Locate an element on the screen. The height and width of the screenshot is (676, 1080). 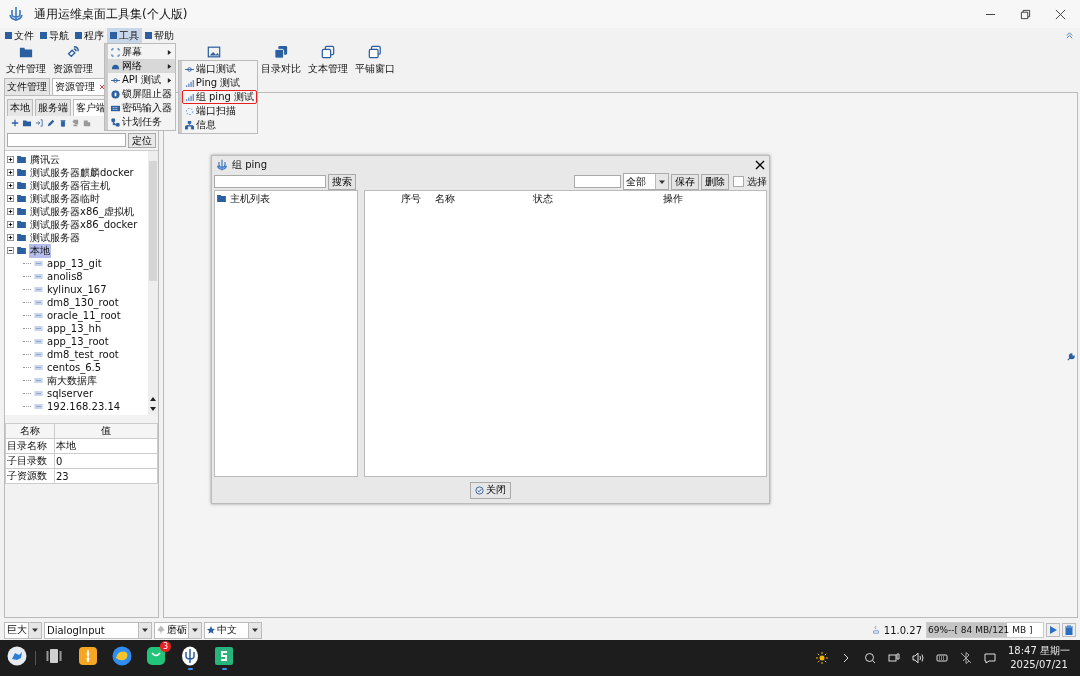
folder-icon is located at coordinates (25, 52).